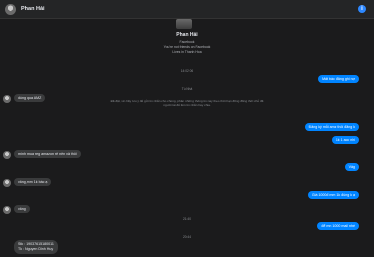  Describe the element at coordinates (187, 89) in the screenshot. I see `timestamp: Tú Nhâ` at that location.